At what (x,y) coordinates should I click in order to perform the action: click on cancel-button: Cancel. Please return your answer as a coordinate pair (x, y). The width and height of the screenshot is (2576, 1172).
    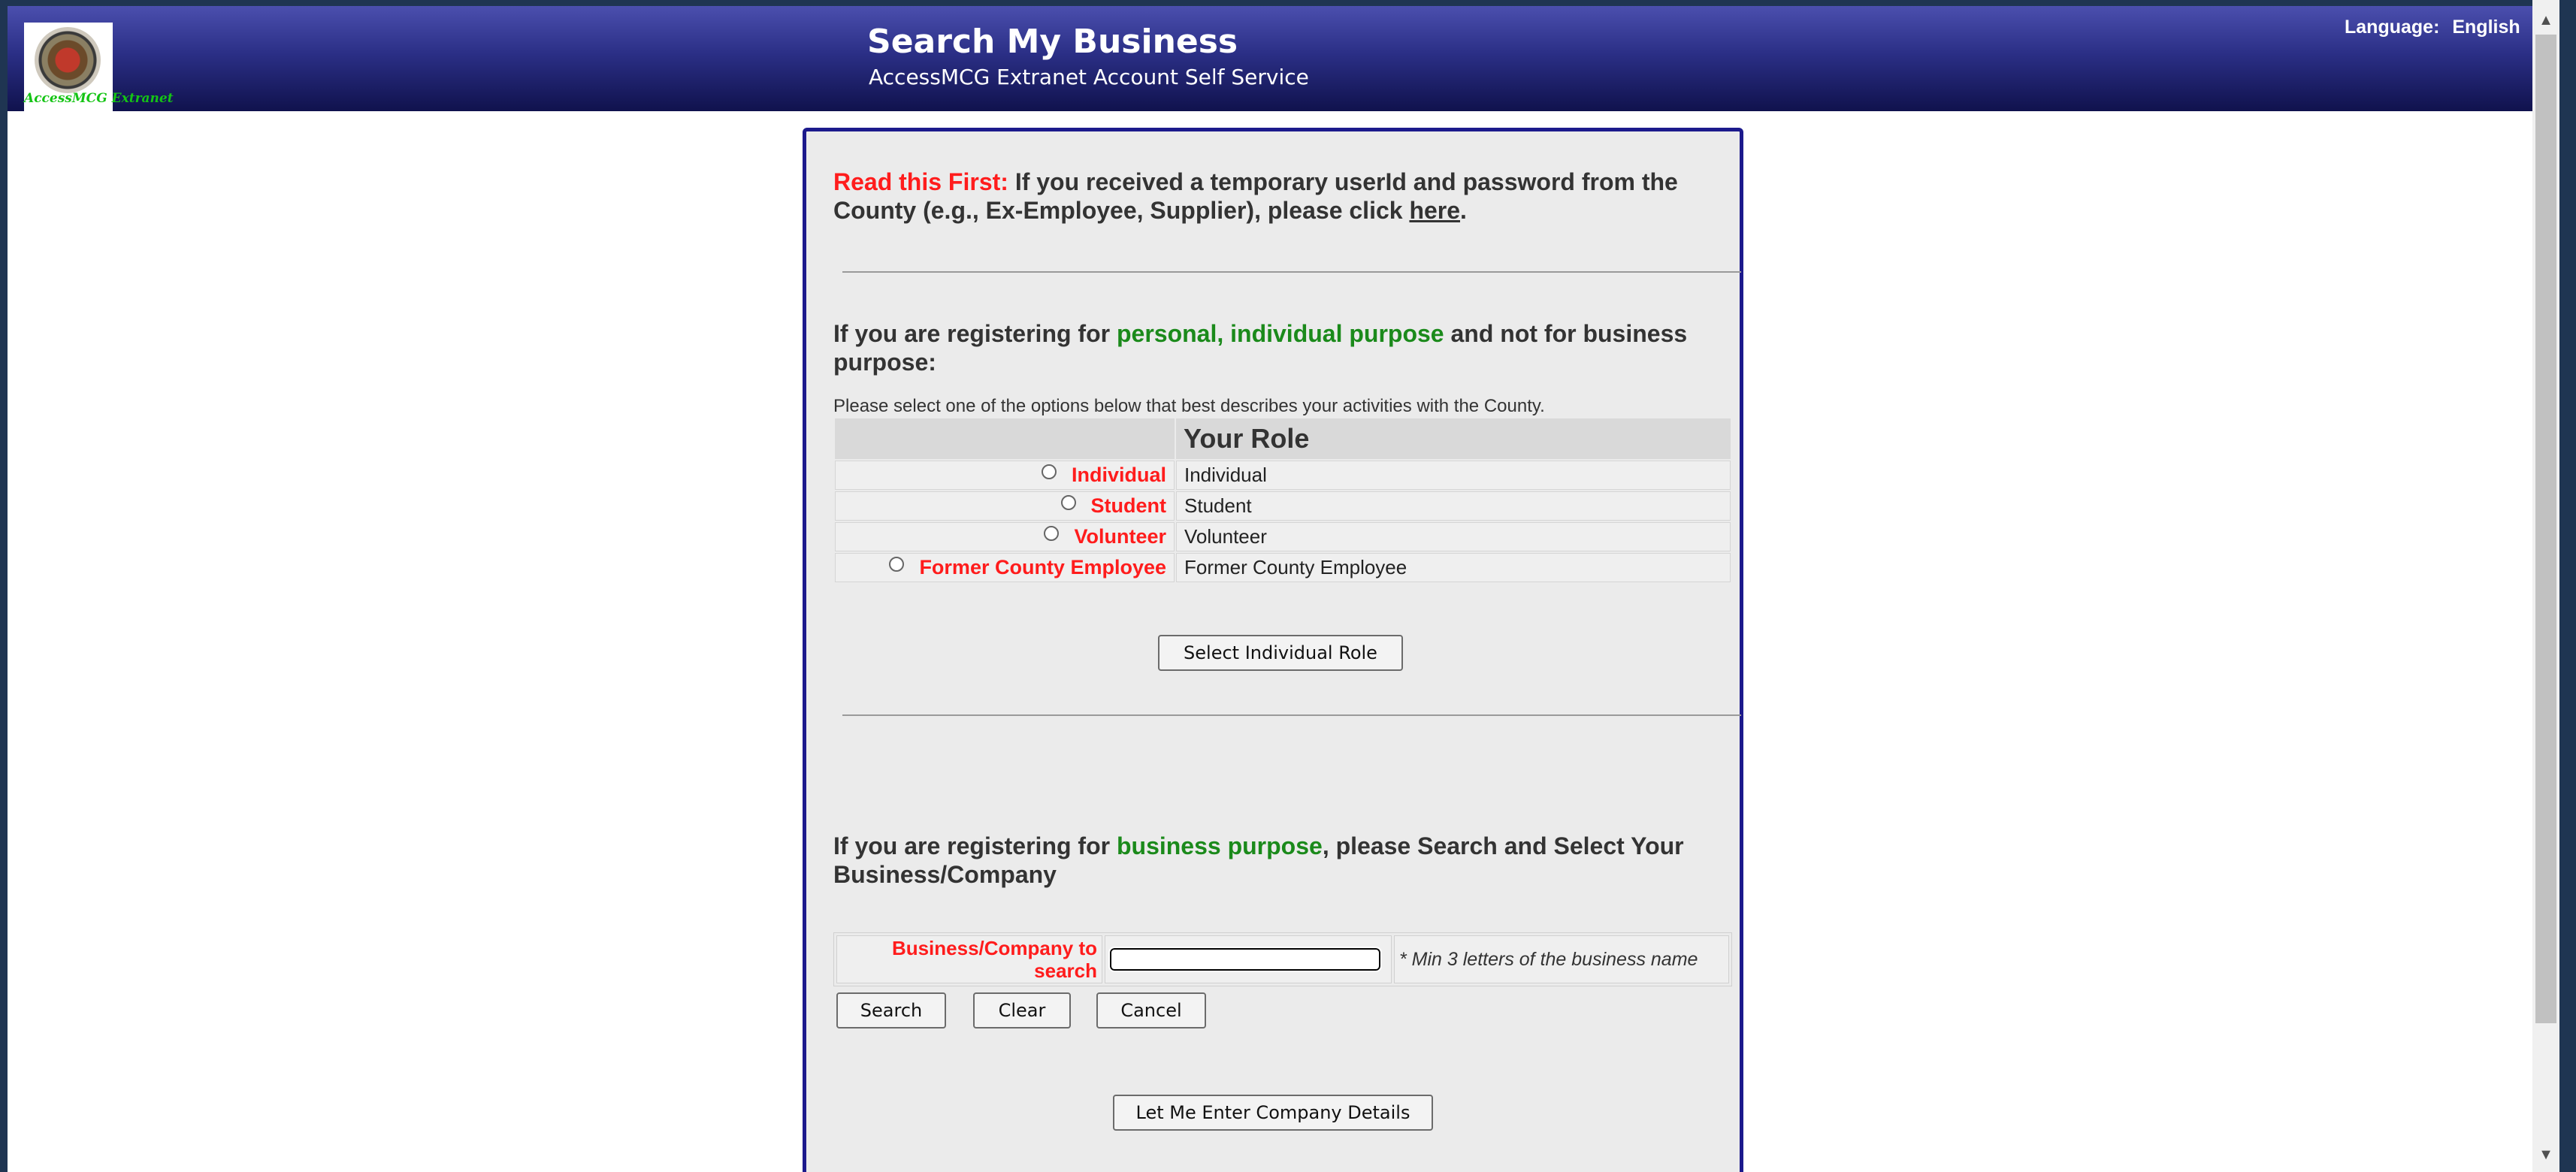
    Looking at the image, I should click on (1151, 1010).